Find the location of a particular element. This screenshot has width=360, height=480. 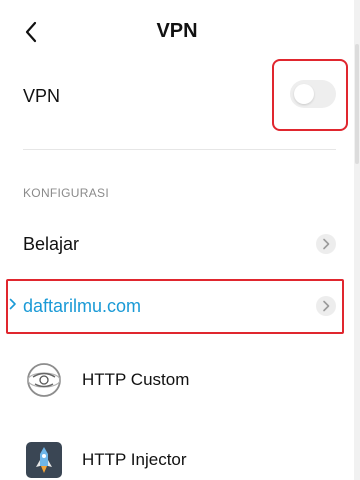

app-item-http-custom: HTTP Custom is located at coordinates (177, 380).